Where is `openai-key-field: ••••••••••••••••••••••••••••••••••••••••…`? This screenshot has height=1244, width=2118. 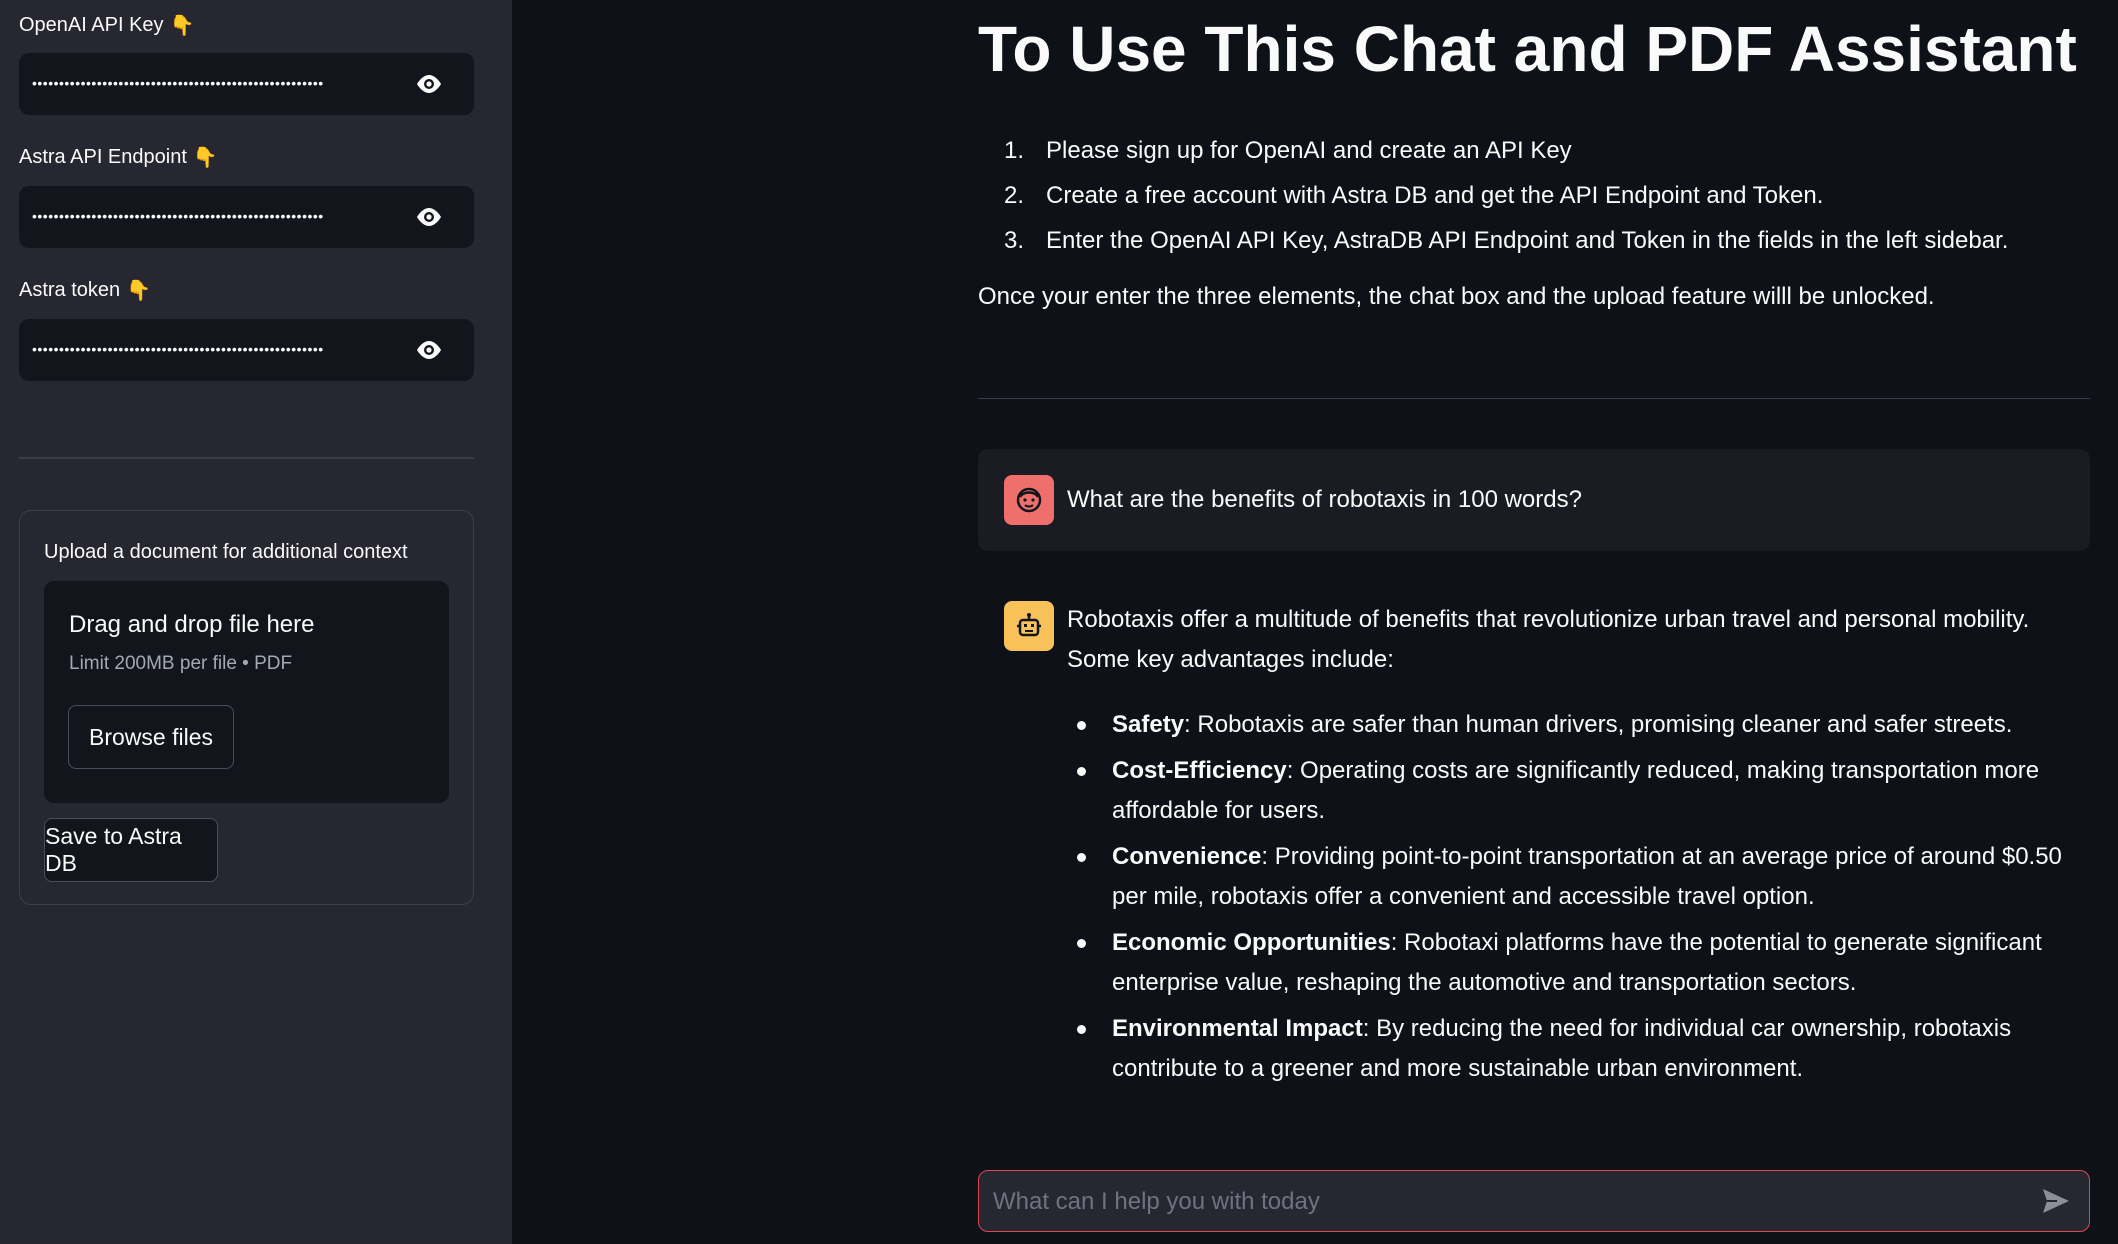
openai-key-field: ••••••••••••••••••••••••••••••••••••••••… is located at coordinates (246, 84).